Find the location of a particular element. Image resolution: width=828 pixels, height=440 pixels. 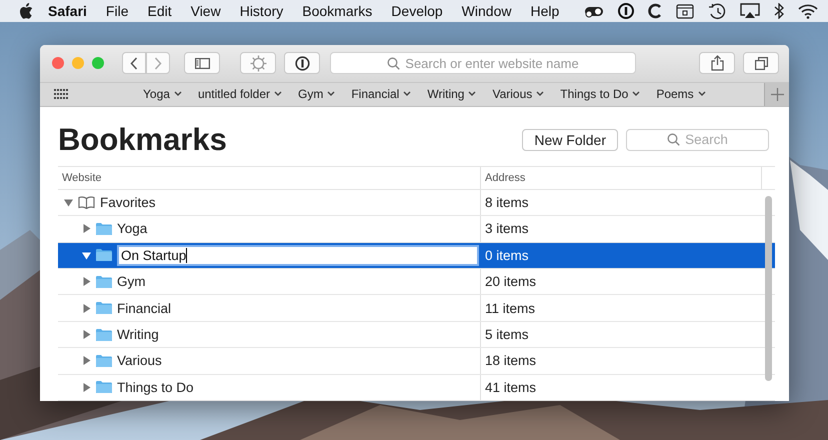

menu-item: History is located at coordinates (261, 11).